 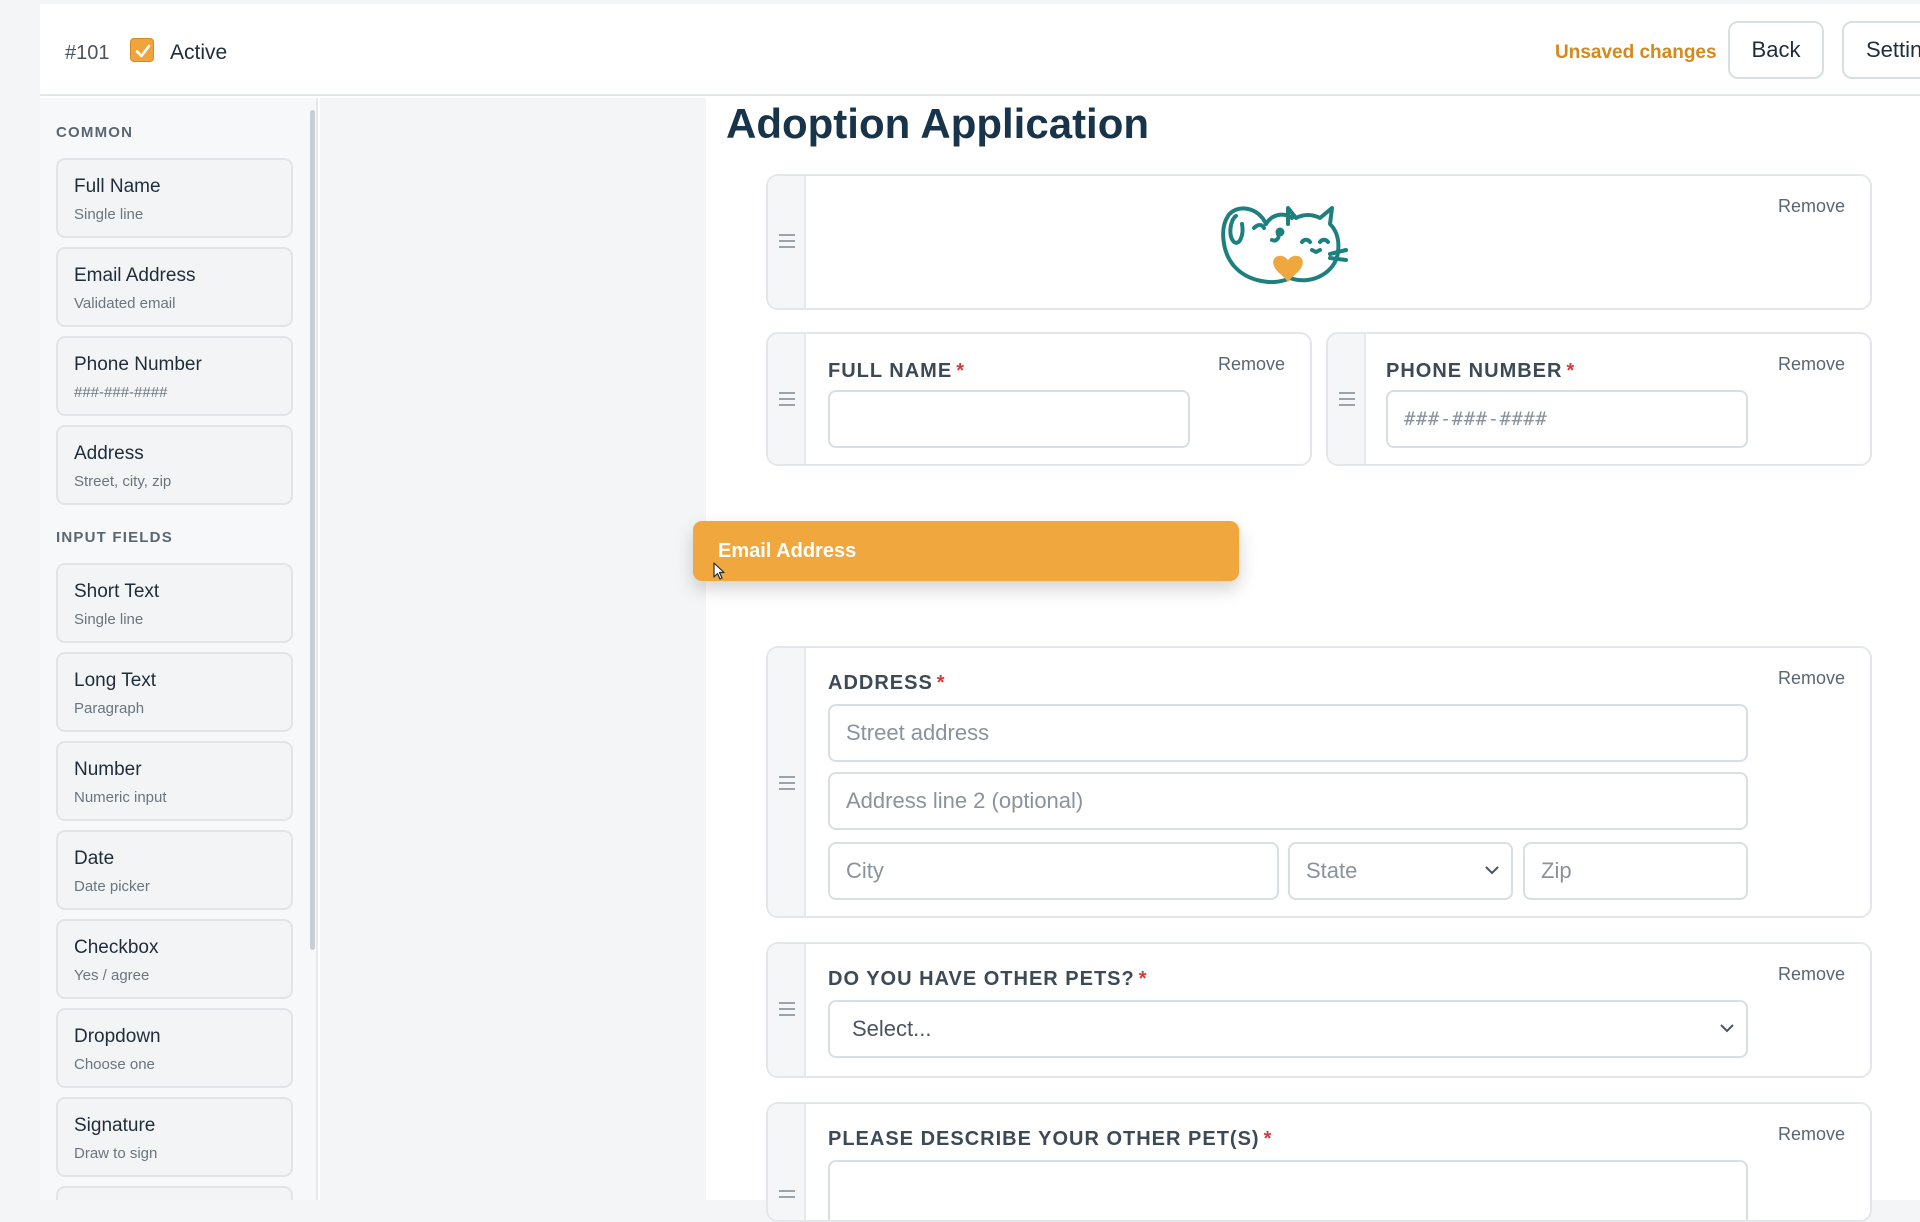 What do you see at coordinates (115, 1125) in the screenshot?
I see `palette-item-title: Signature` at bounding box center [115, 1125].